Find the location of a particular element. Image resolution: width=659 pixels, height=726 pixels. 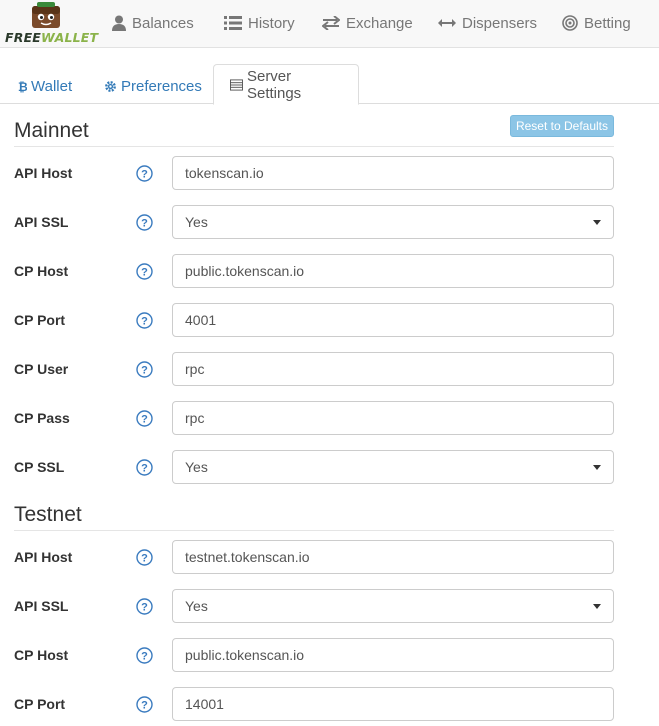

mainnet-cp-ssl-label: CP SSL is located at coordinates (39, 467).